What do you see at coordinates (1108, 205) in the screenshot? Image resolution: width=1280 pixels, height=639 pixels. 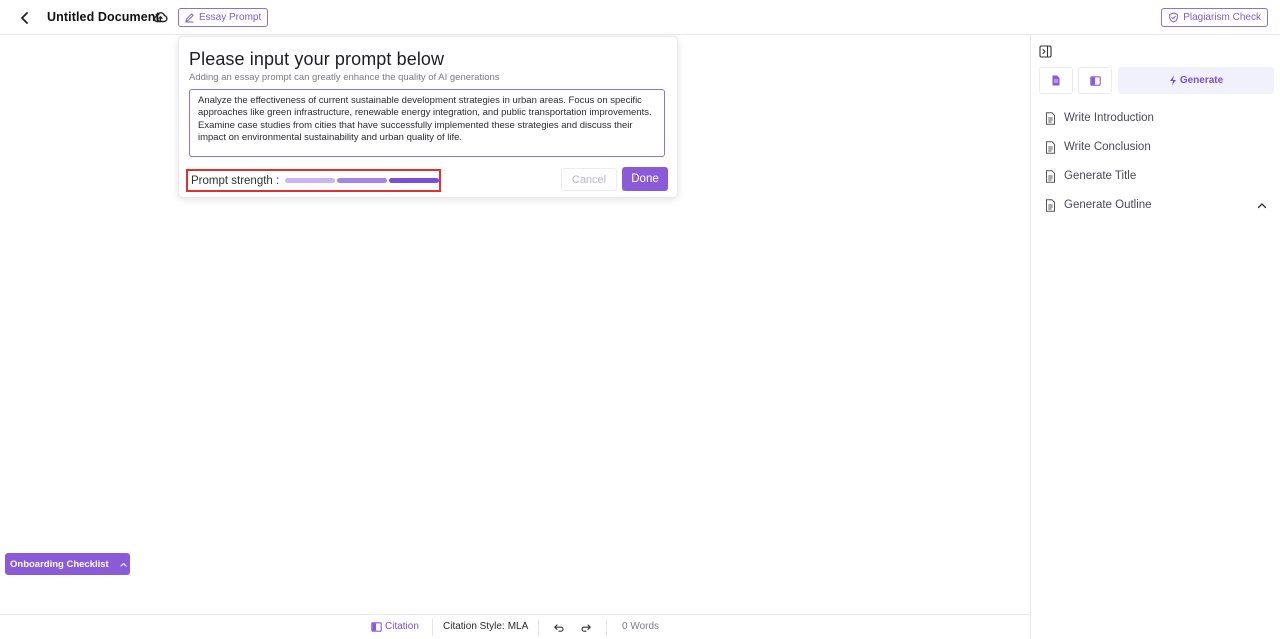 I see `action-label: Generate Outline` at bounding box center [1108, 205].